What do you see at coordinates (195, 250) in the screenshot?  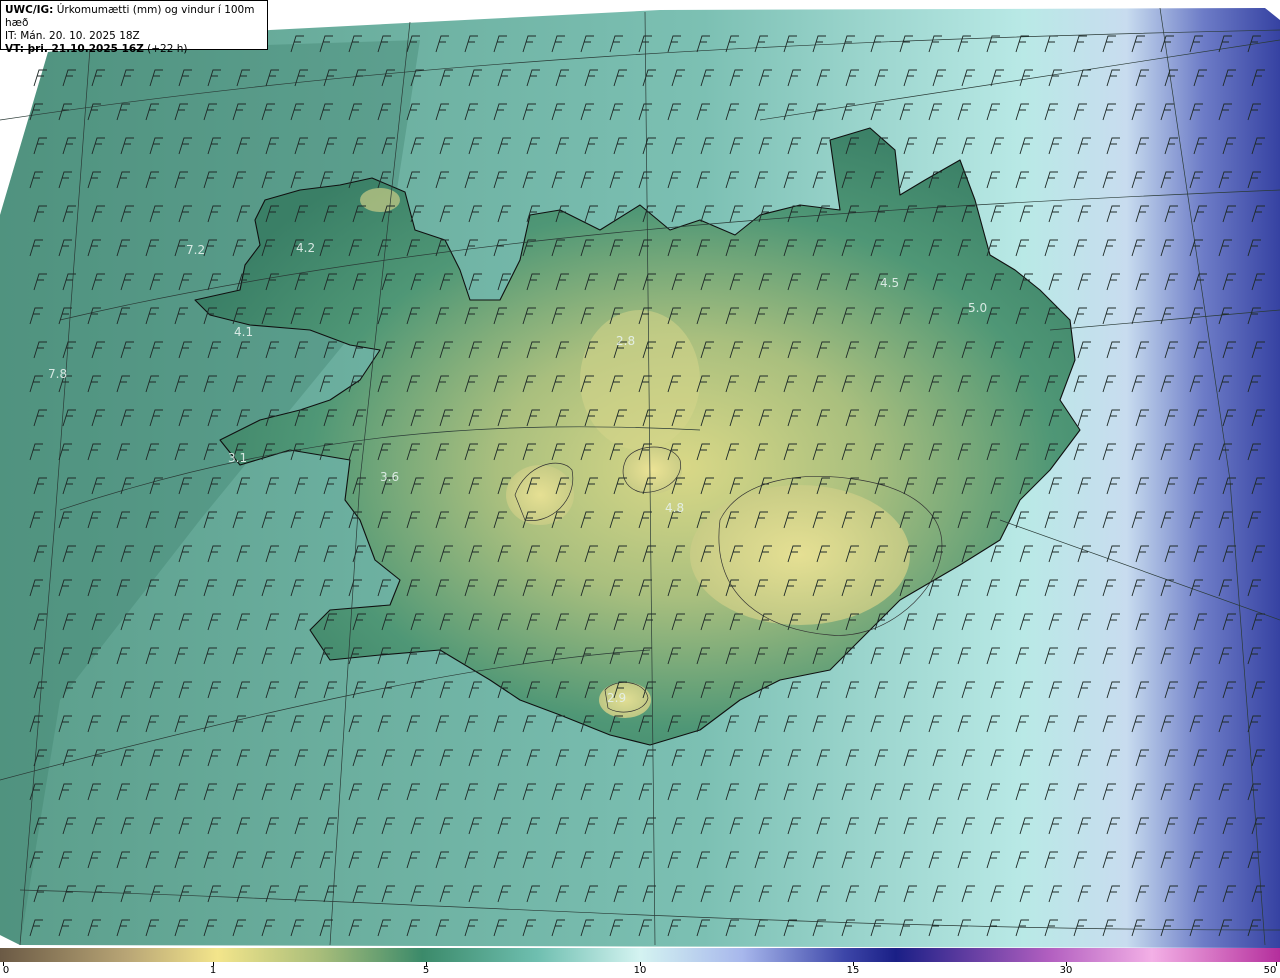 I see `map-label: 7.2` at bounding box center [195, 250].